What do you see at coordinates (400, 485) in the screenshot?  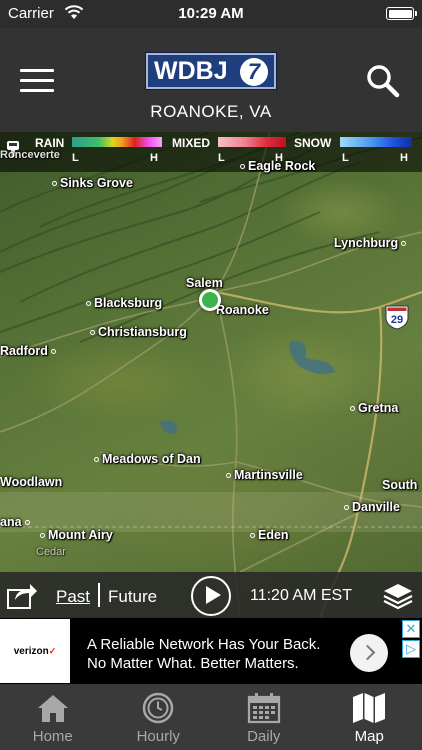 I see `city-label: South` at bounding box center [400, 485].